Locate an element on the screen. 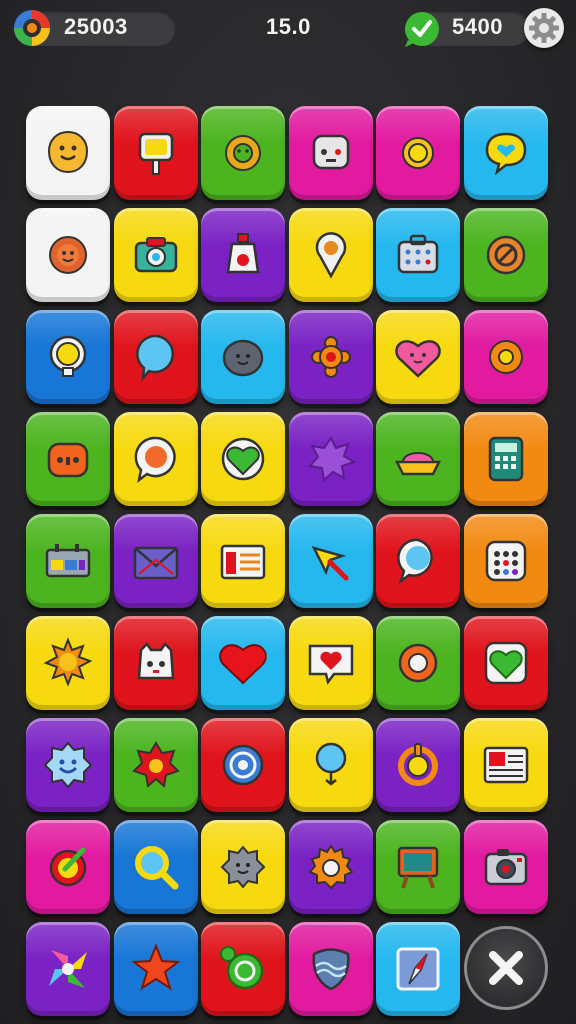 This screenshot has width=576, height=1024. tile-purple-splat is located at coordinates (330, 459).